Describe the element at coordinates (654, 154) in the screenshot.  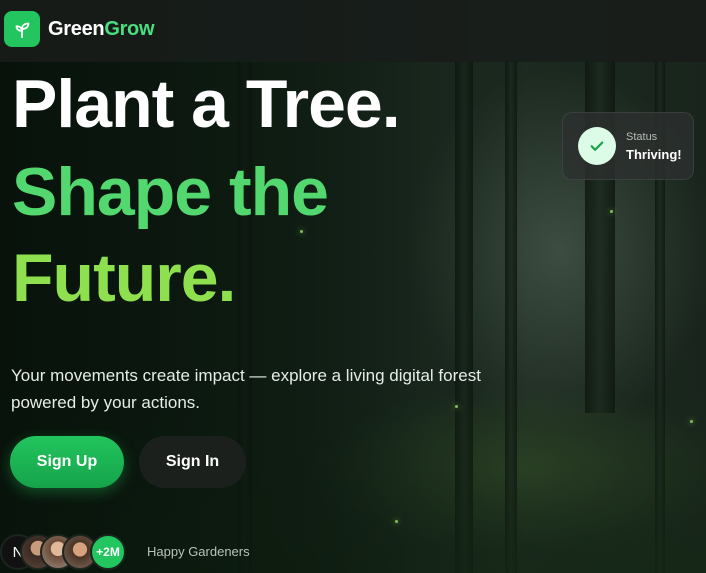
I see `status-value: Thriving!` at that location.